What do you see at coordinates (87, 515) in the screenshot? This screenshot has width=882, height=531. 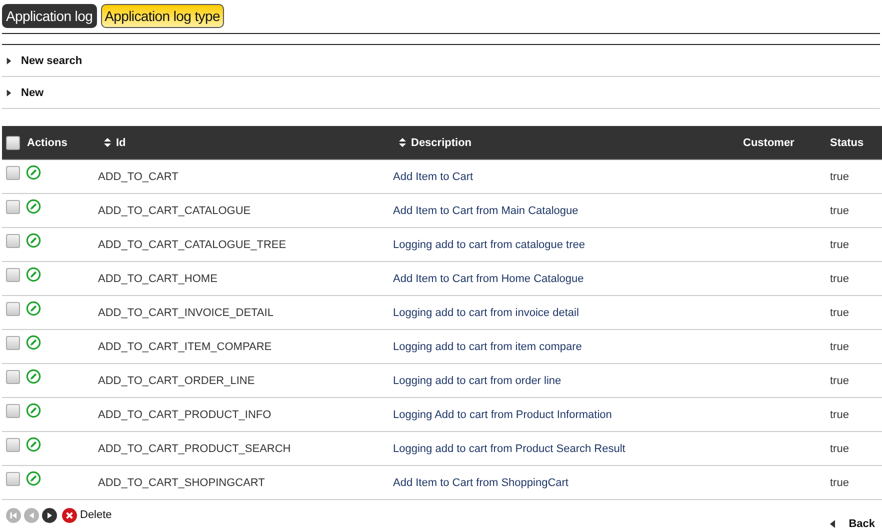 I see `delete-button: Delete` at bounding box center [87, 515].